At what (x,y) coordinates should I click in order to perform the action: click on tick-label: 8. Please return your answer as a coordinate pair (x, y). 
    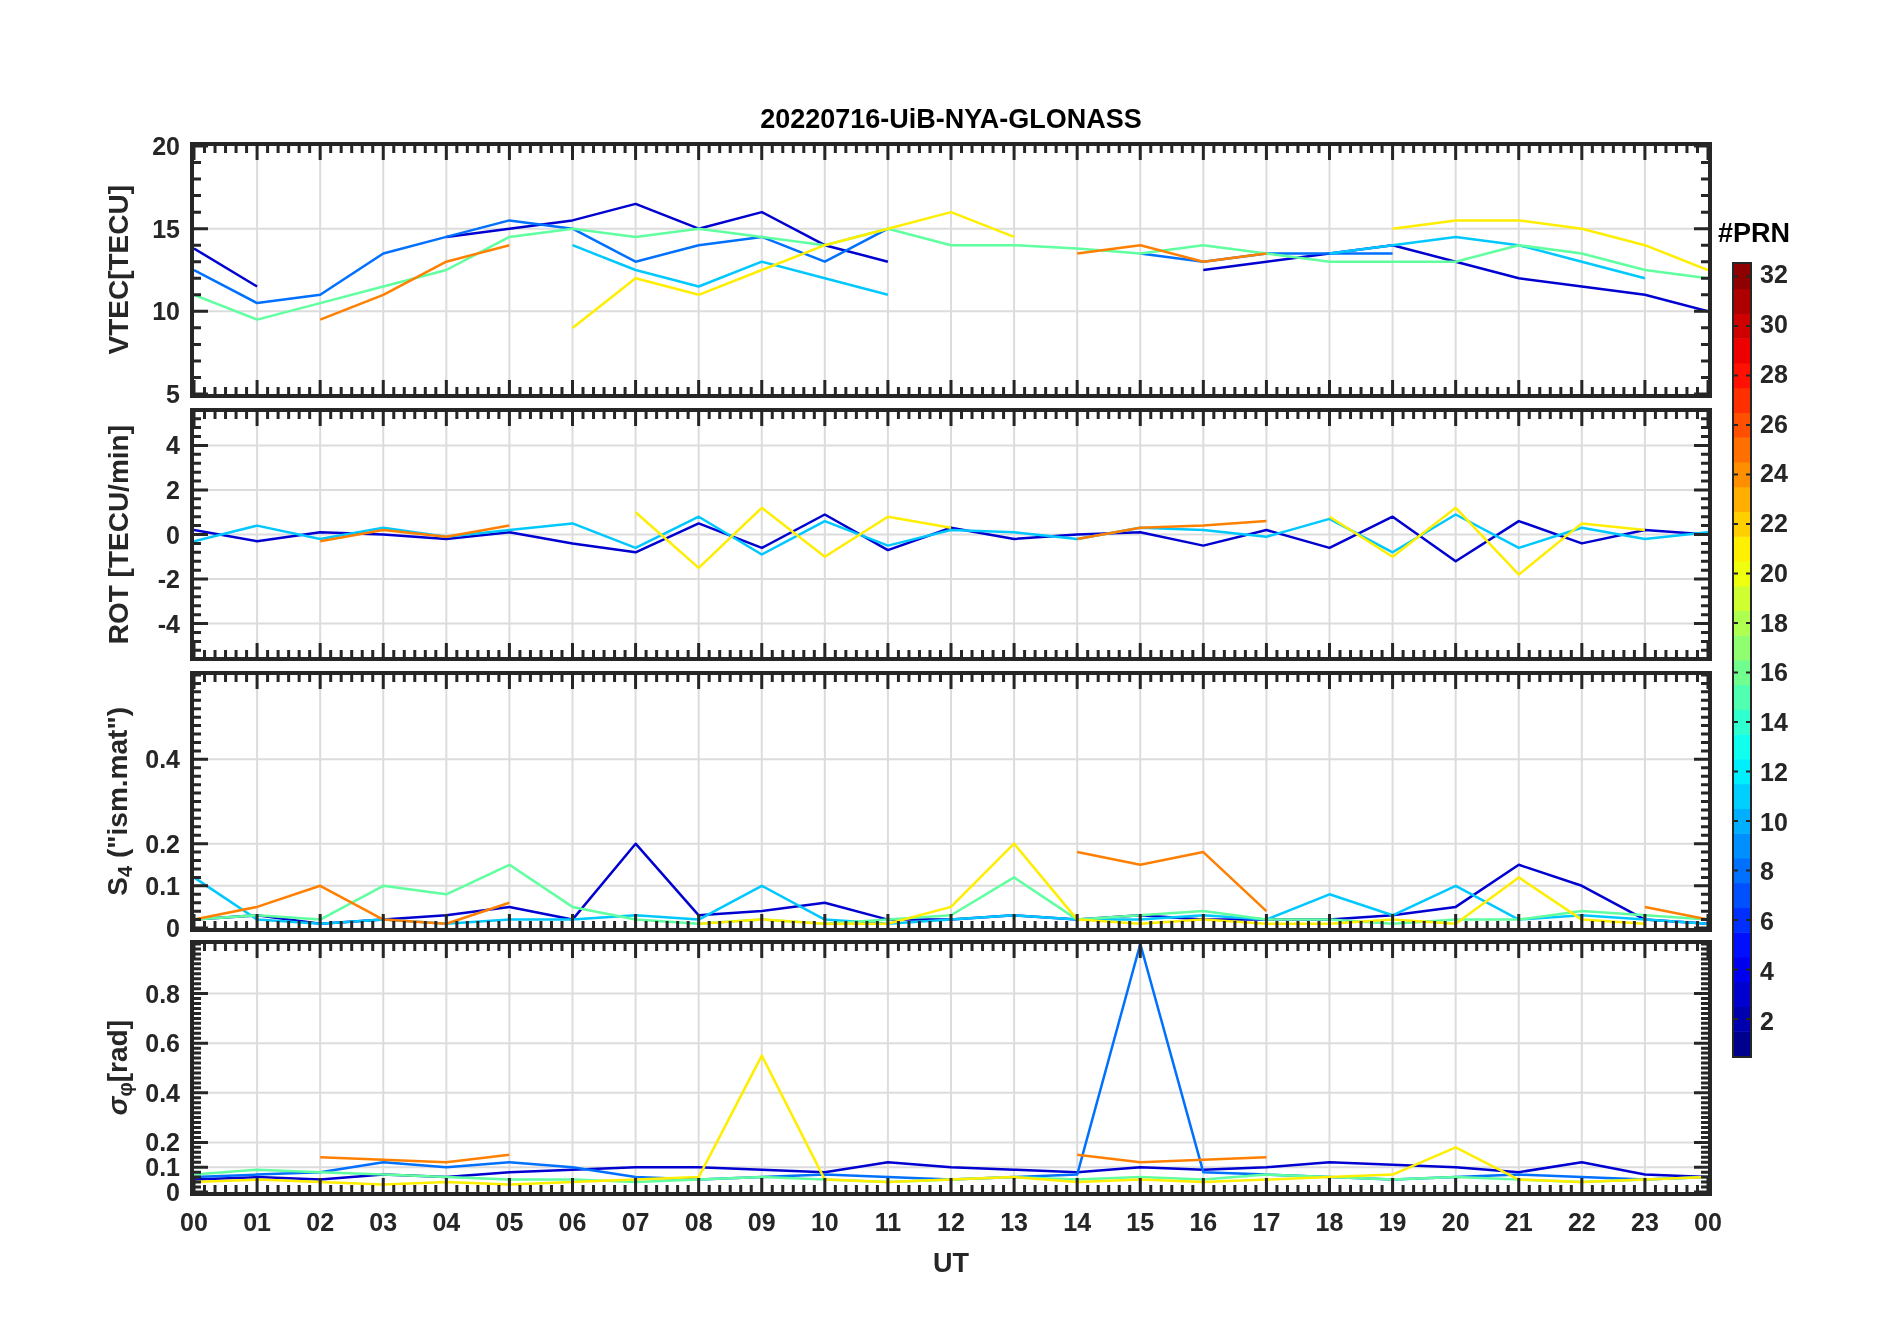
    Looking at the image, I should click on (1767, 871).